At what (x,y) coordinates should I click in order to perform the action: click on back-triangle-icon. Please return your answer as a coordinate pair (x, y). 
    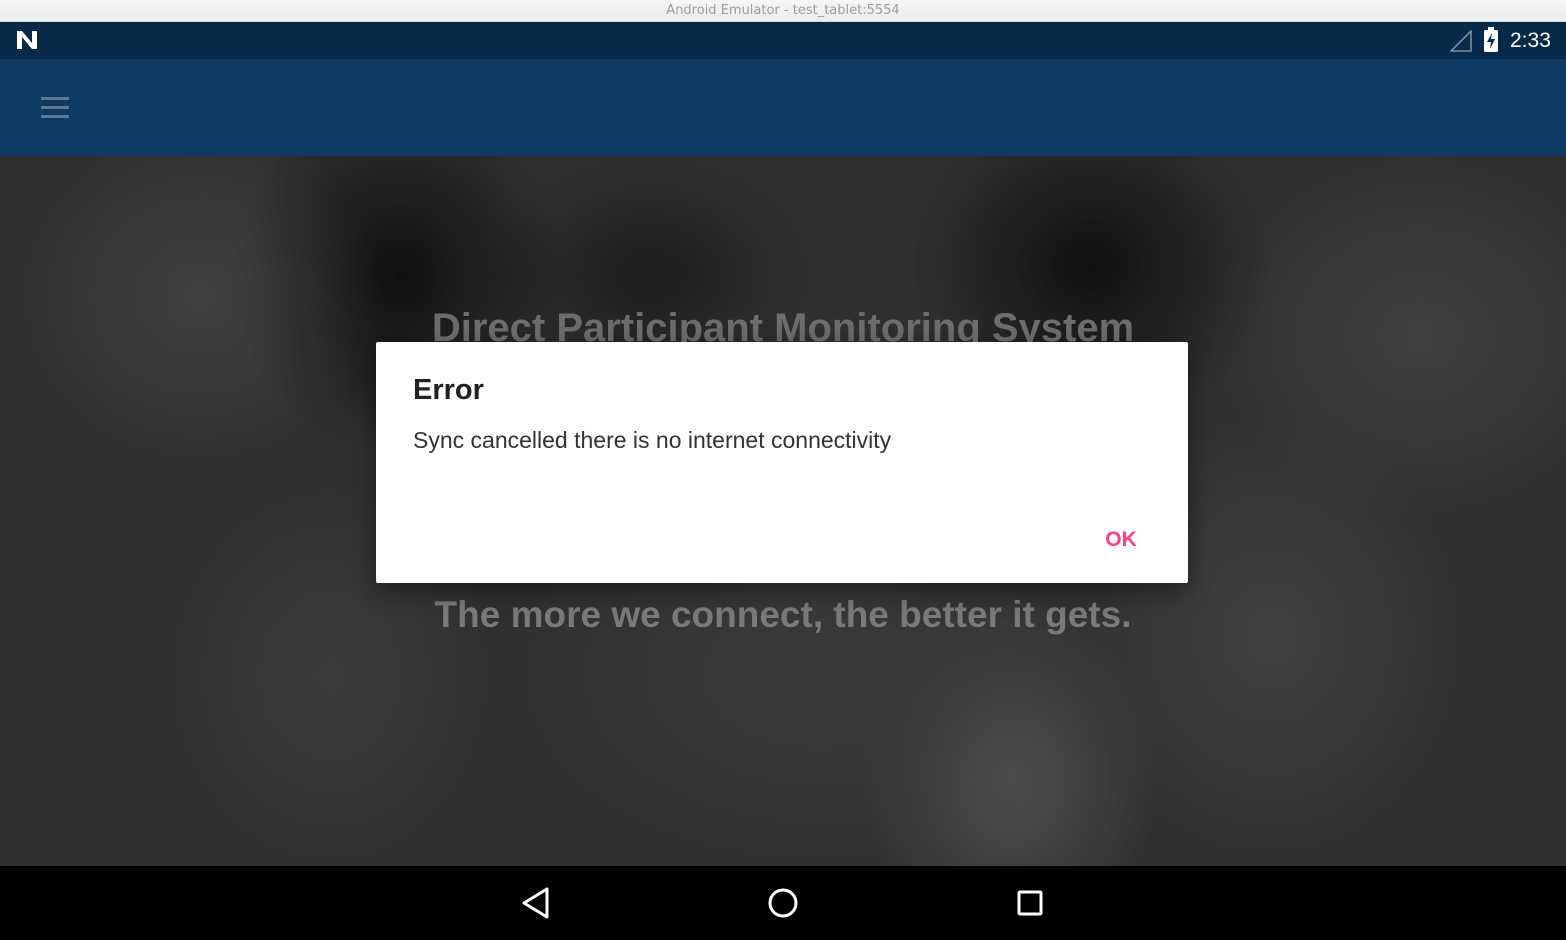
    Looking at the image, I should click on (536, 903).